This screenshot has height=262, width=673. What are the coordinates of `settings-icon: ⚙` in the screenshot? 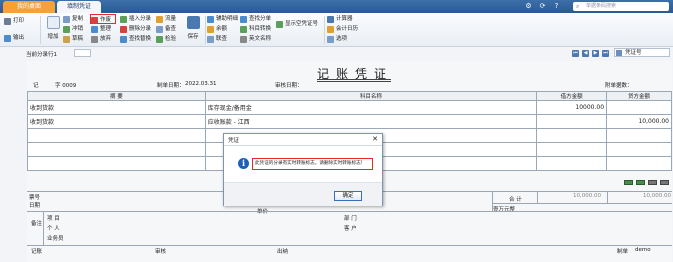 It's located at (528, 6).